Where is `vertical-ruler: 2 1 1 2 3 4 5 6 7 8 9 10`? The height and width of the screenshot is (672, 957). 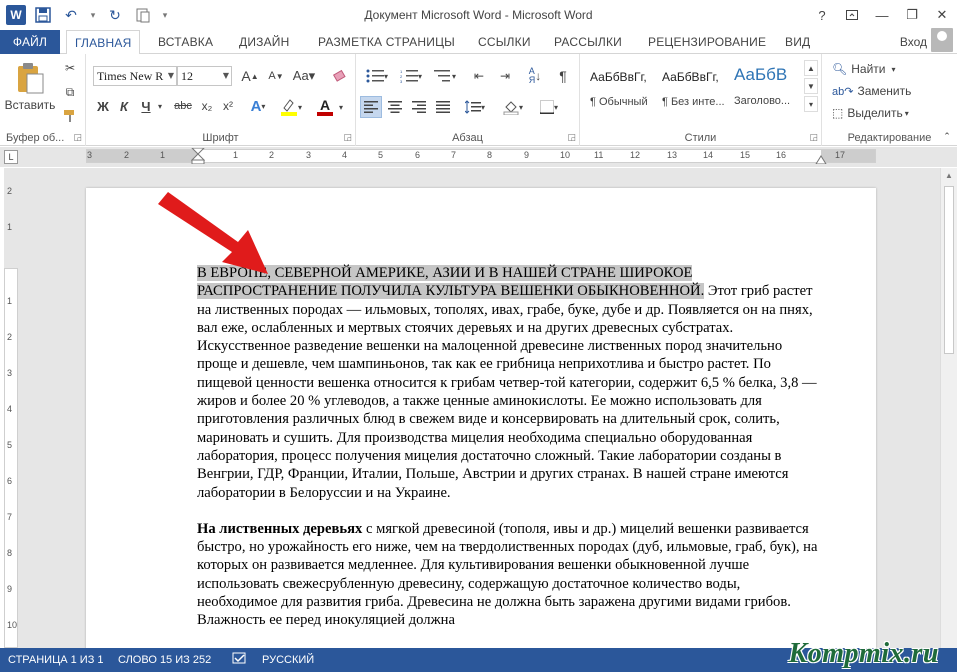 vertical-ruler: 2 1 1 2 3 4 5 6 7 8 9 10 is located at coordinates (11, 408).